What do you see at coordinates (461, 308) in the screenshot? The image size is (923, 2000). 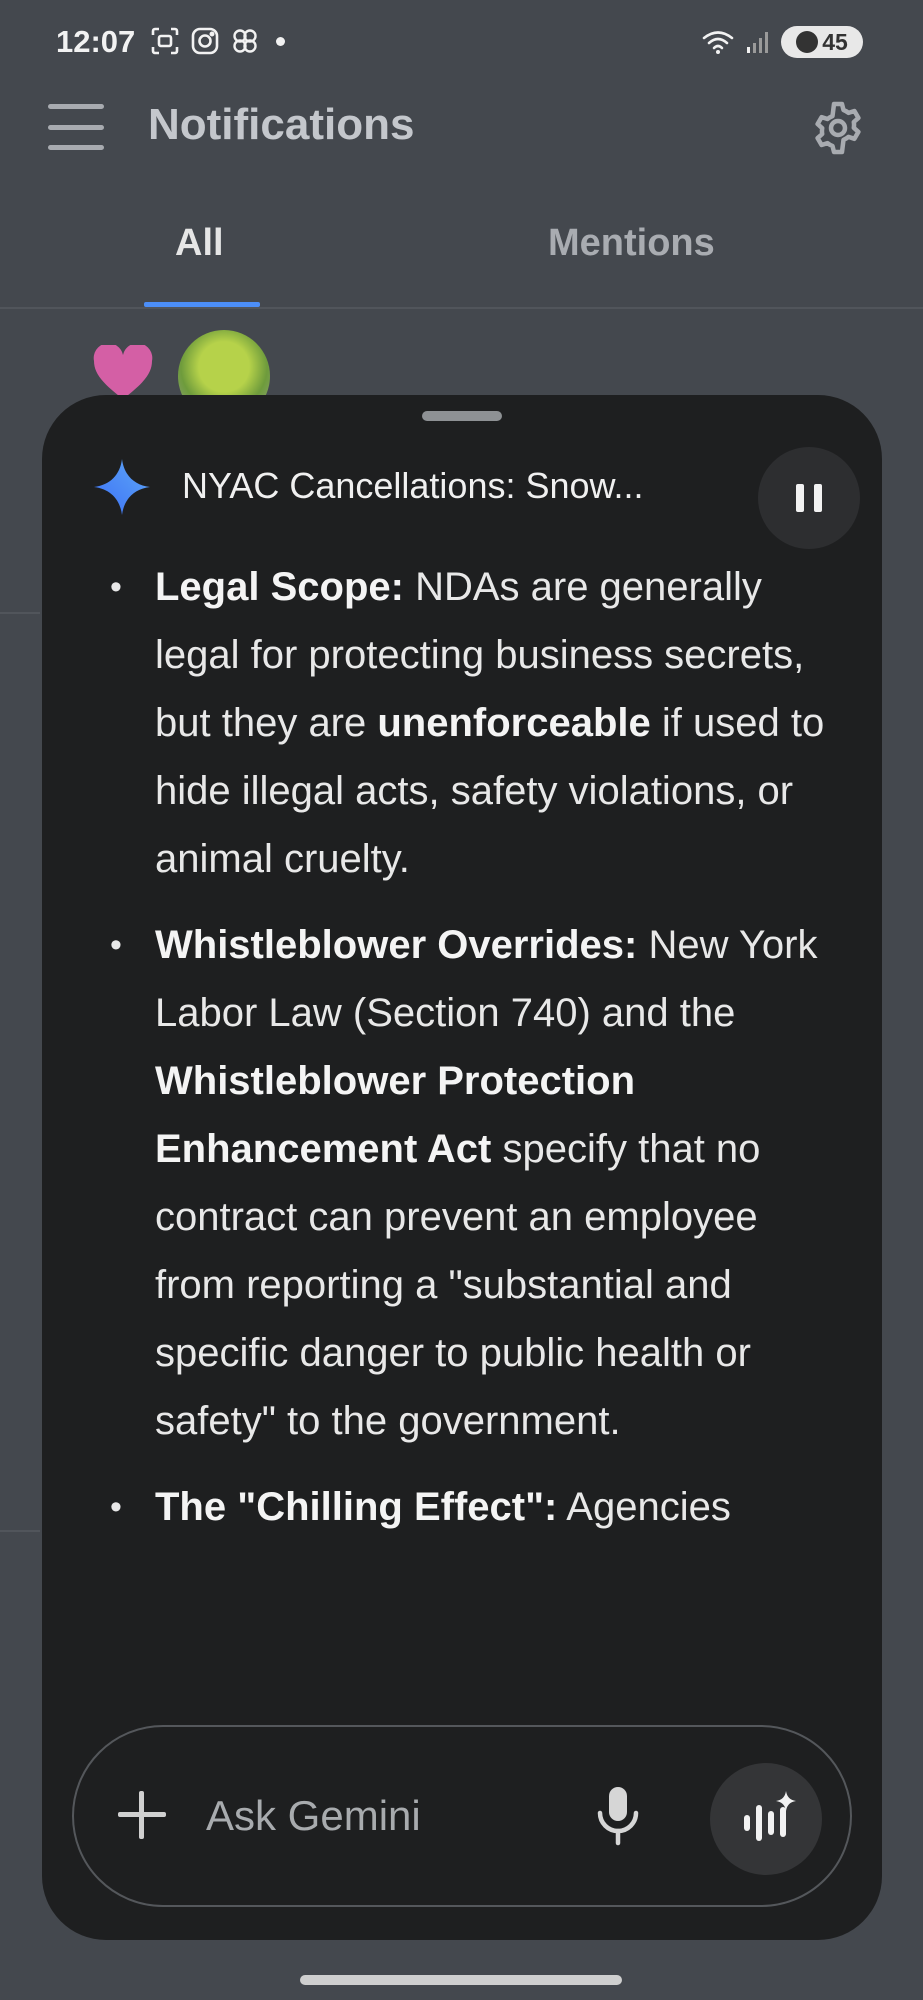 I see `tab-divider` at bounding box center [461, 308].